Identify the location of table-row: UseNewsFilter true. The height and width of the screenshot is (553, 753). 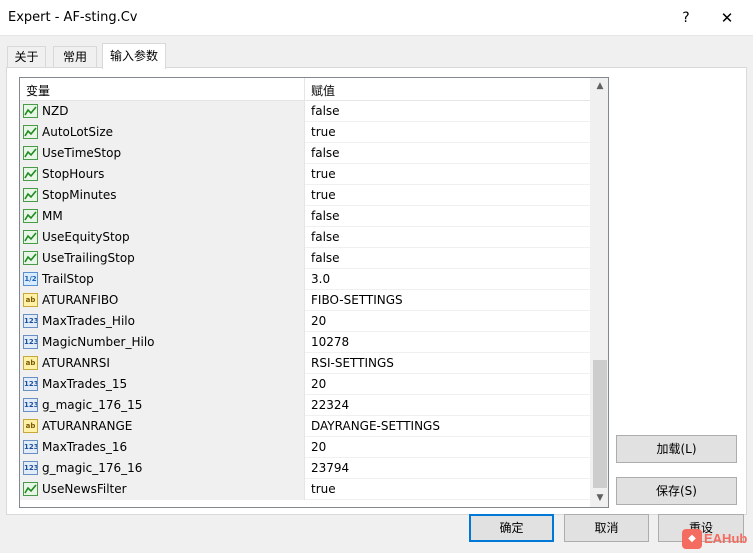
(305, 489).